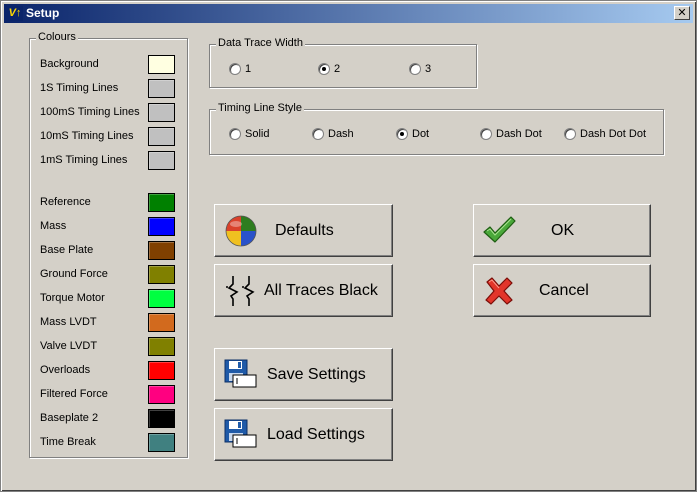 This screenshot has width=697, height=492. I want to click on radio-label: 2, so click(337, 69).